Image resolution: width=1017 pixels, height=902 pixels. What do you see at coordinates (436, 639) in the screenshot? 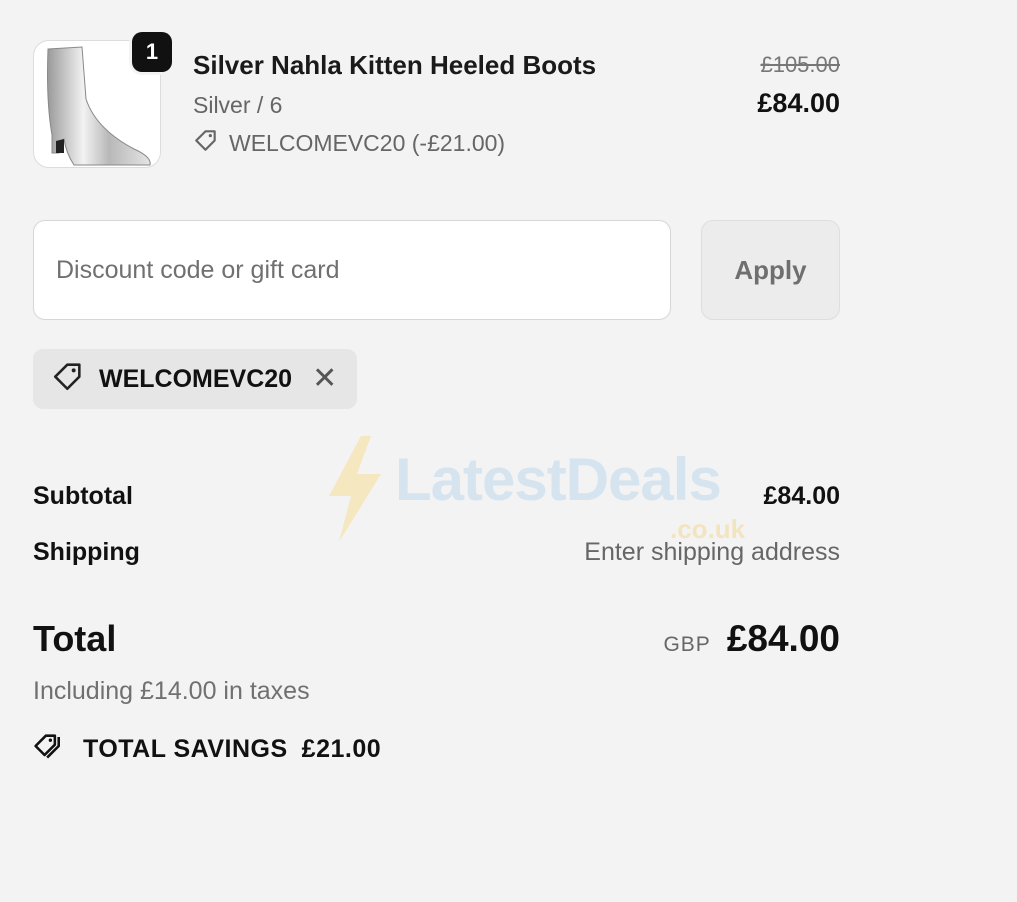
I see `total-row: Total GBP £84.00` at bounding box center [436, 639].